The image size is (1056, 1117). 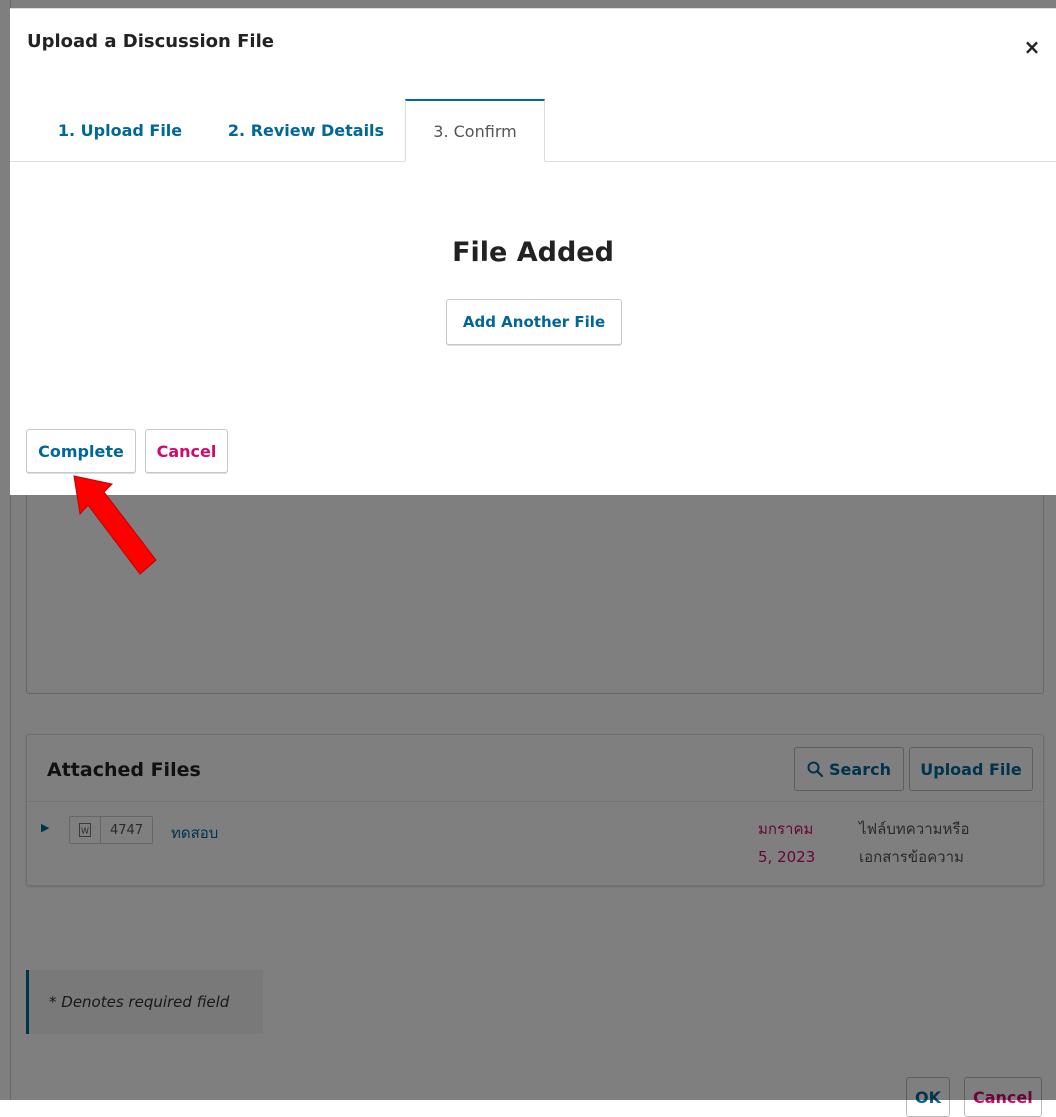 I want to click on tab-confirm: 3. Confirm, so click(x=475, y=130).